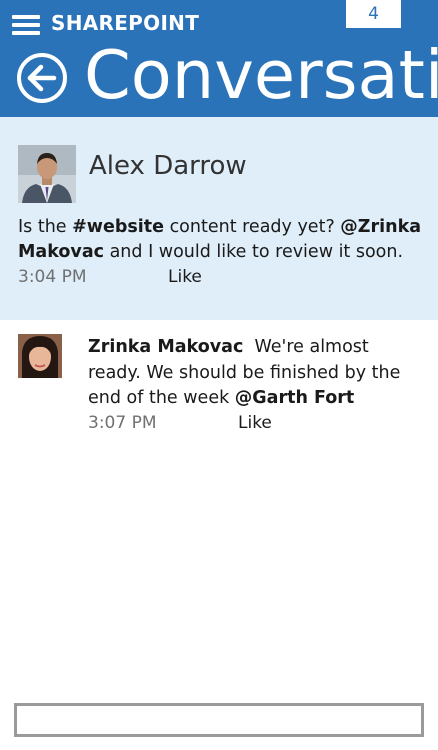 The width and height of the screenshot is (438, 750). What do you see at coordinates (261, 75) in the screenshot?
I see `page-title: Conversations` at bounding box center [261, 75].